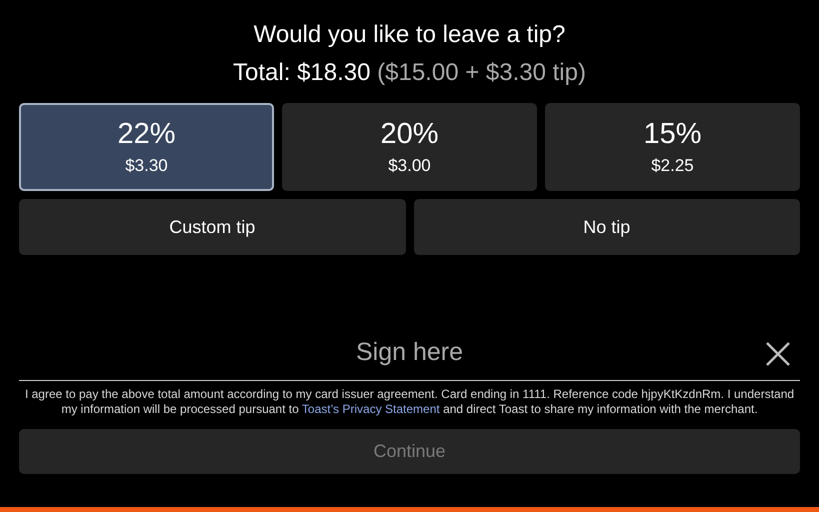 Image resolution: width=819 pixels, height=512 pixels. Describe the element at coordinates (409, 352) in the screenshot. I see `signature-field: Sign here` at that location.